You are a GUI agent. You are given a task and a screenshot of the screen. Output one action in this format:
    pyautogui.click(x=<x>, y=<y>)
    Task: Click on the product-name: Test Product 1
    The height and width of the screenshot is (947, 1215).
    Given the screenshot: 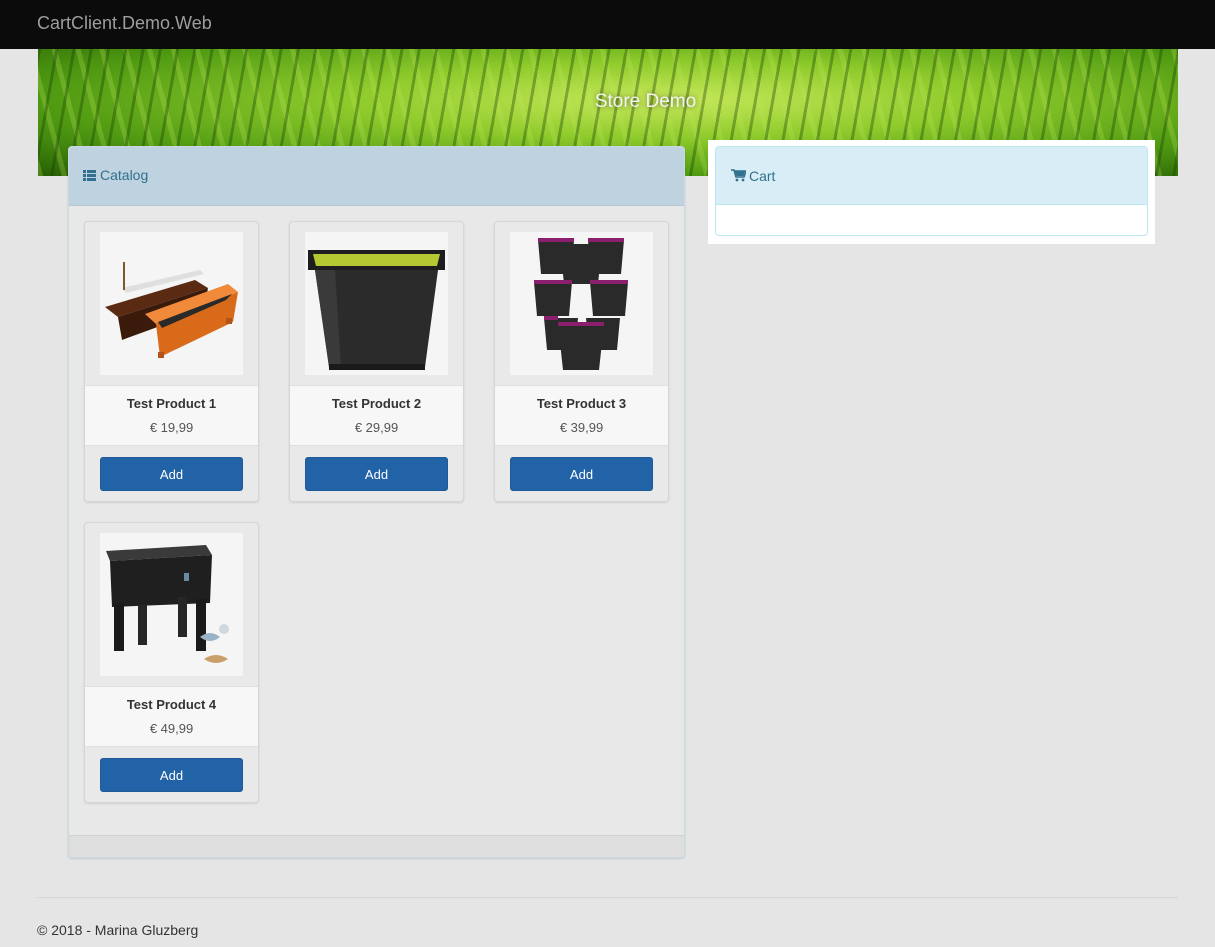 What is the action you would take?
    pyautogui.click(x=171, y=403)
    